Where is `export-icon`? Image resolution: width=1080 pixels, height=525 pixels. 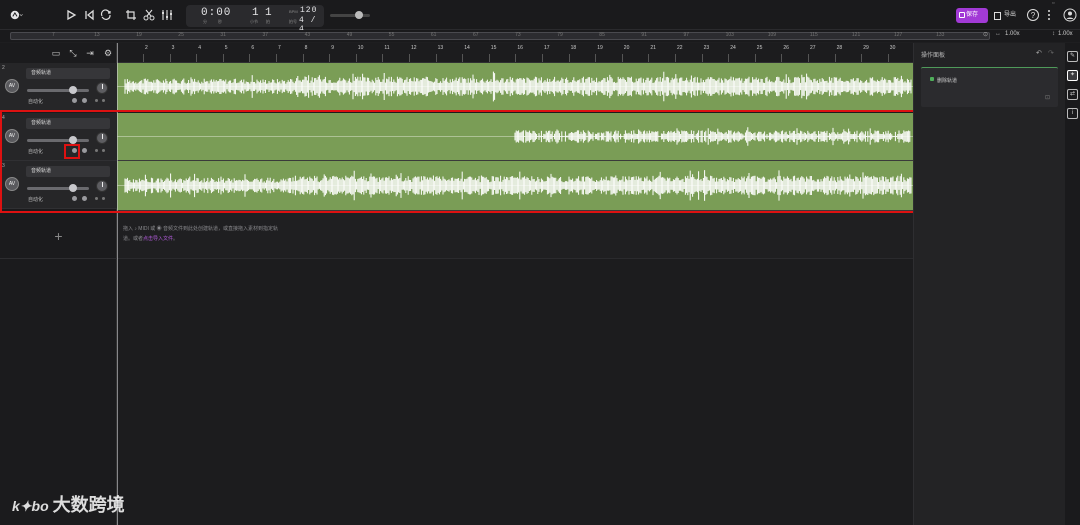
export-icon is located at coordinates (997, 16).